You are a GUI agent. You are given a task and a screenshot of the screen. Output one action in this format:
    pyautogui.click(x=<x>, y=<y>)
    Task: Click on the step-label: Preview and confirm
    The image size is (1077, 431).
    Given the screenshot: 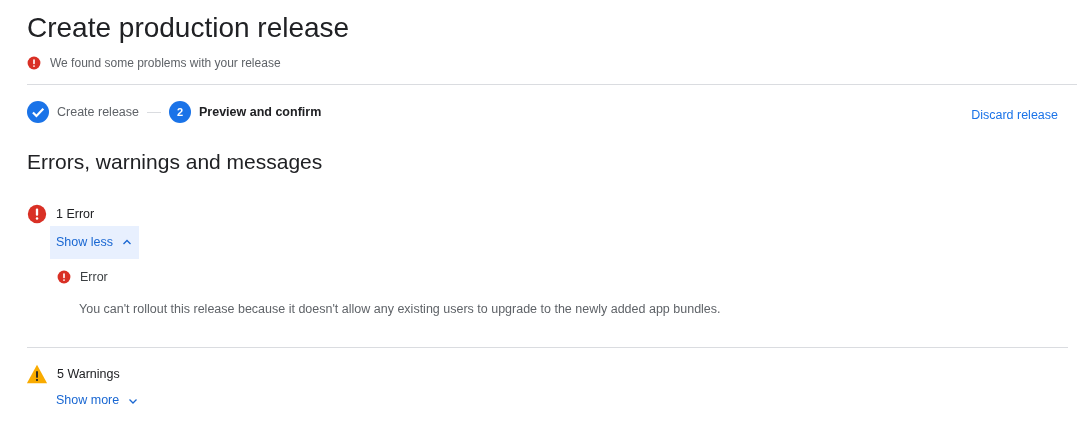 What is the action you would take?
    pyautogui.click(x=260, y=112)
    